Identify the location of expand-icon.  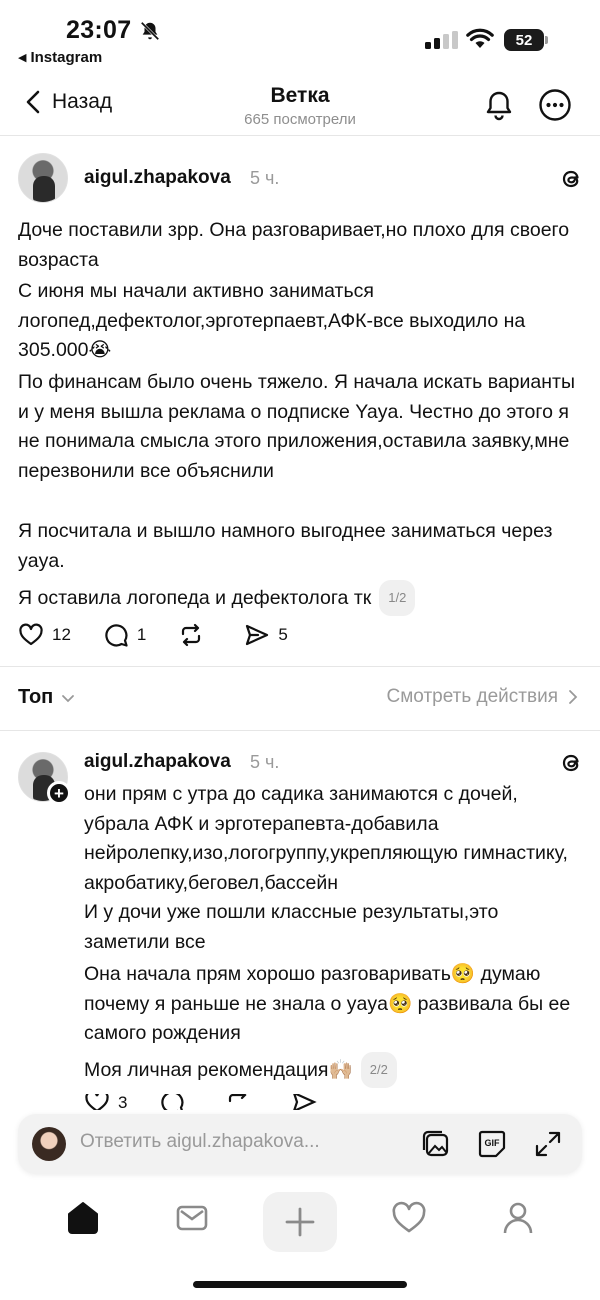
(548, 1144).